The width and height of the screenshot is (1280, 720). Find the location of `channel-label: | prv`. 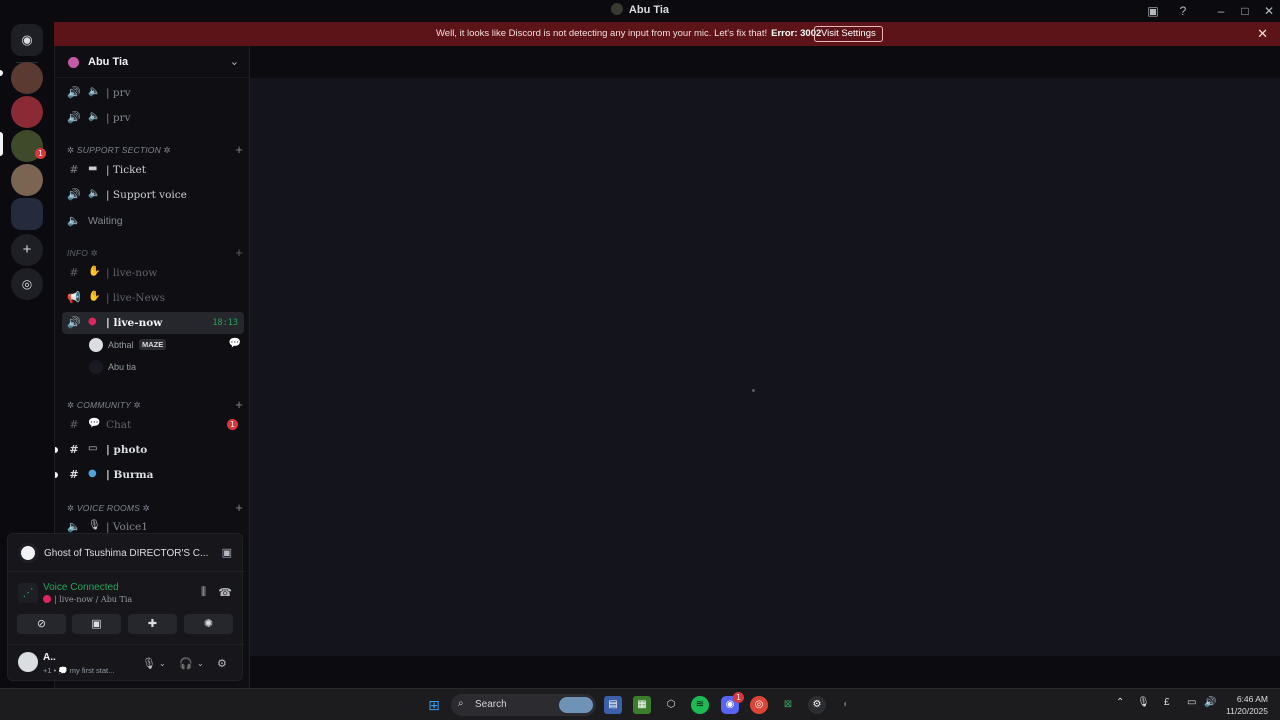

channel-label: | prv is located at coordinates (118, 93).